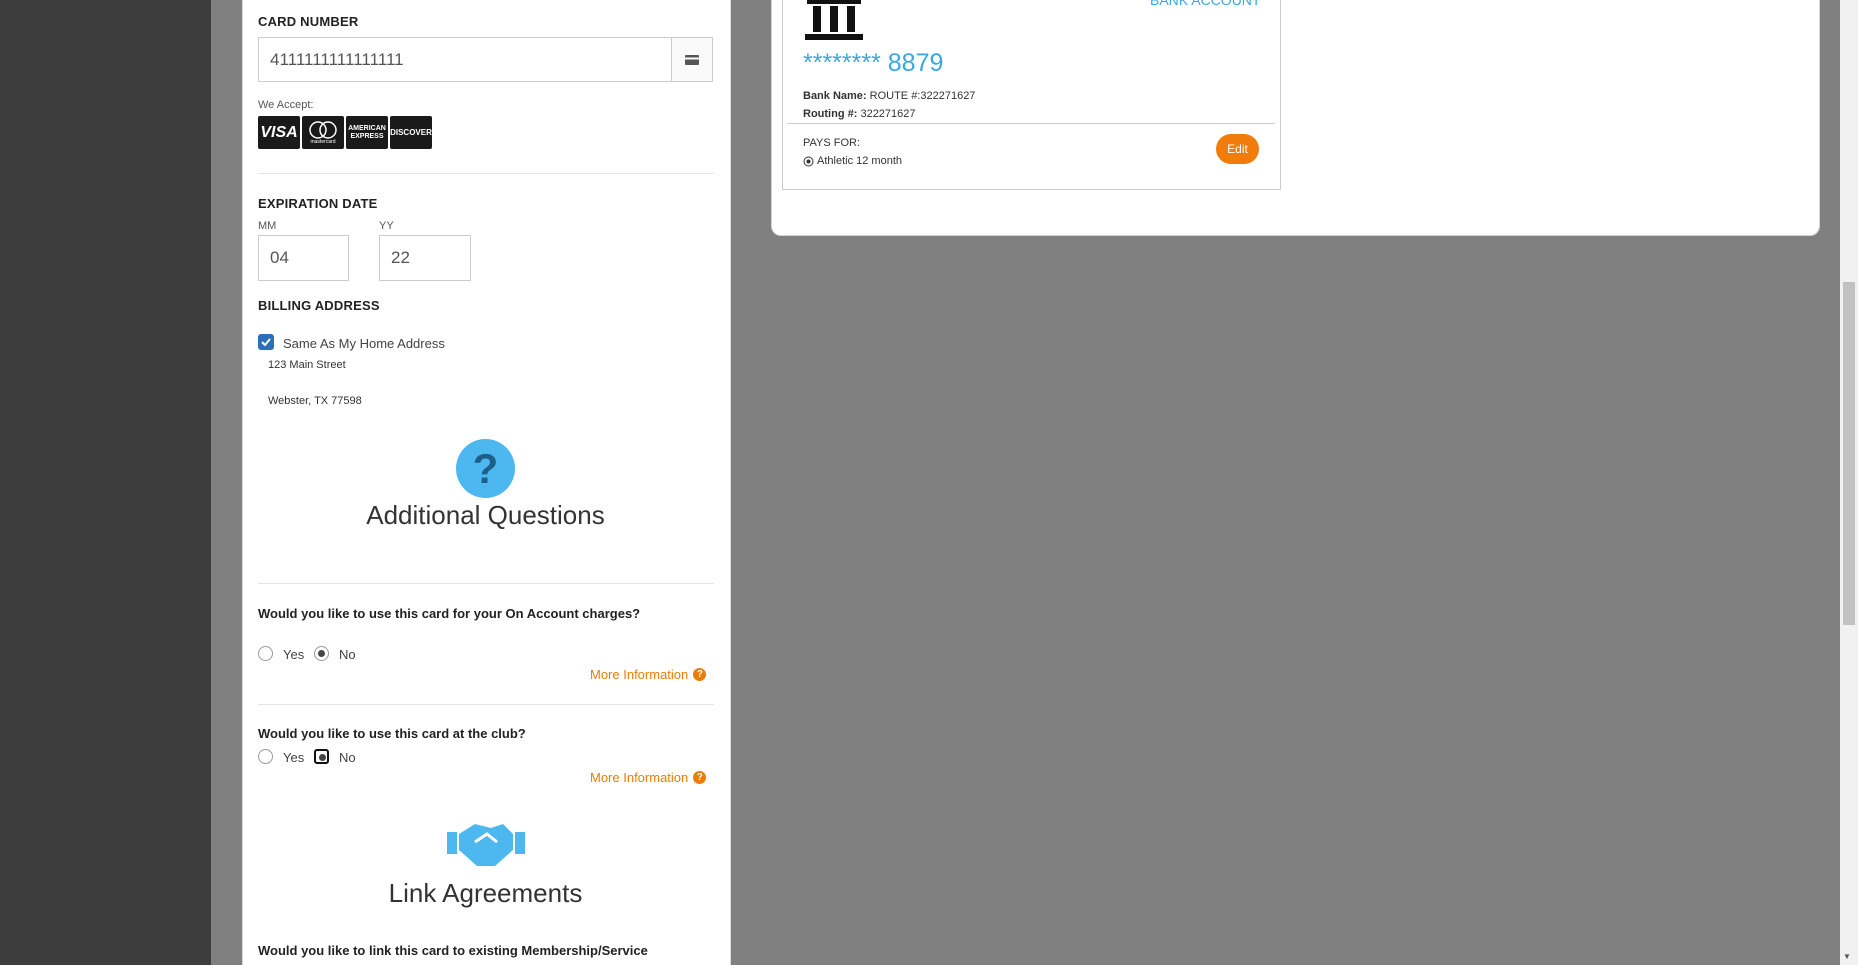 Image resolution: width=1858 pixels, height=965 pixels. I want to click on expiration-month-input: 04, so click(303, 258).